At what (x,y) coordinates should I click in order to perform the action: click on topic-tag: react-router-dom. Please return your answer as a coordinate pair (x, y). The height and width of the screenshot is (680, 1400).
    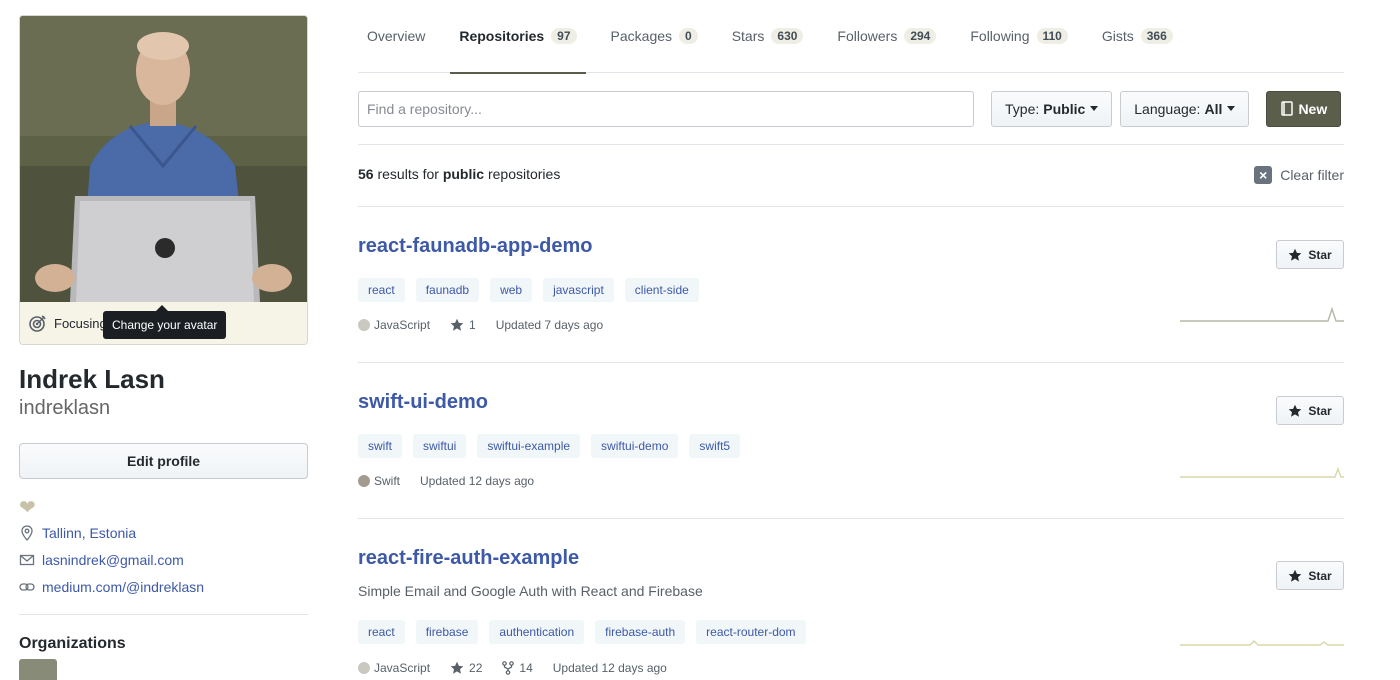
    Looking at the image, I should click on (751, 632).